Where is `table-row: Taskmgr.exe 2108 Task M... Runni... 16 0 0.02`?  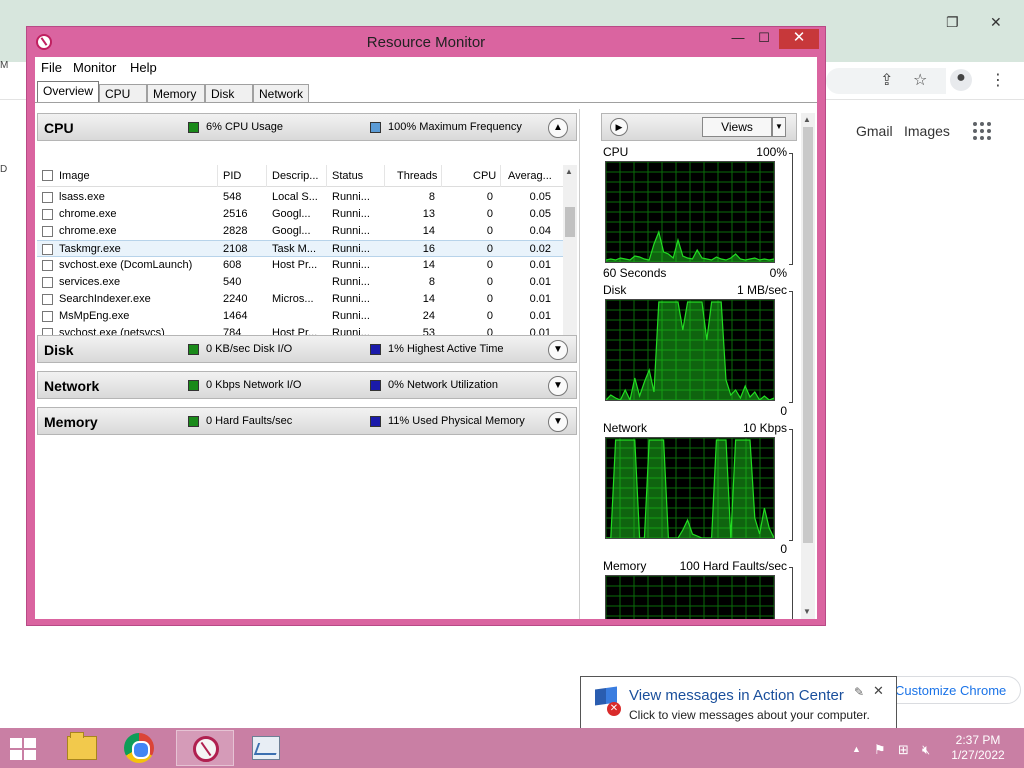
table-row: Taskmgr.exe 2108 Task M... Runni... 16 0 0.02 is located at coordinates (300, 248).